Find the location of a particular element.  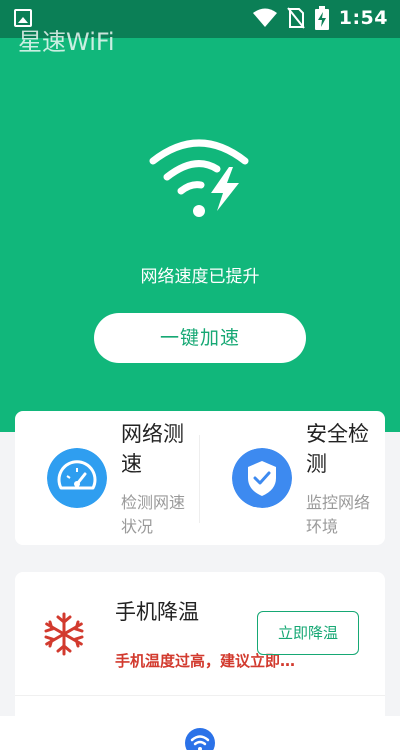

status-icons: 1:54 is located at coordinates (320, 18).